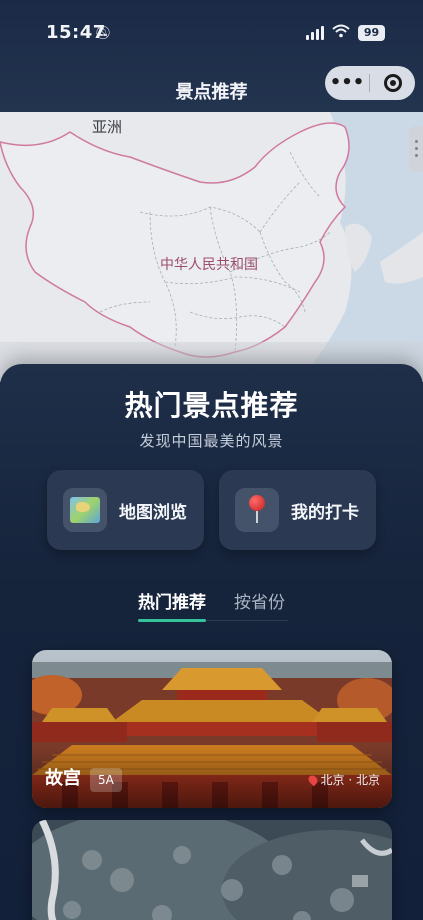  Describe the element at coordinates (211, 441) in the screenshot. I see `panel-subtitle: 发现中国最美的风景` at that location.